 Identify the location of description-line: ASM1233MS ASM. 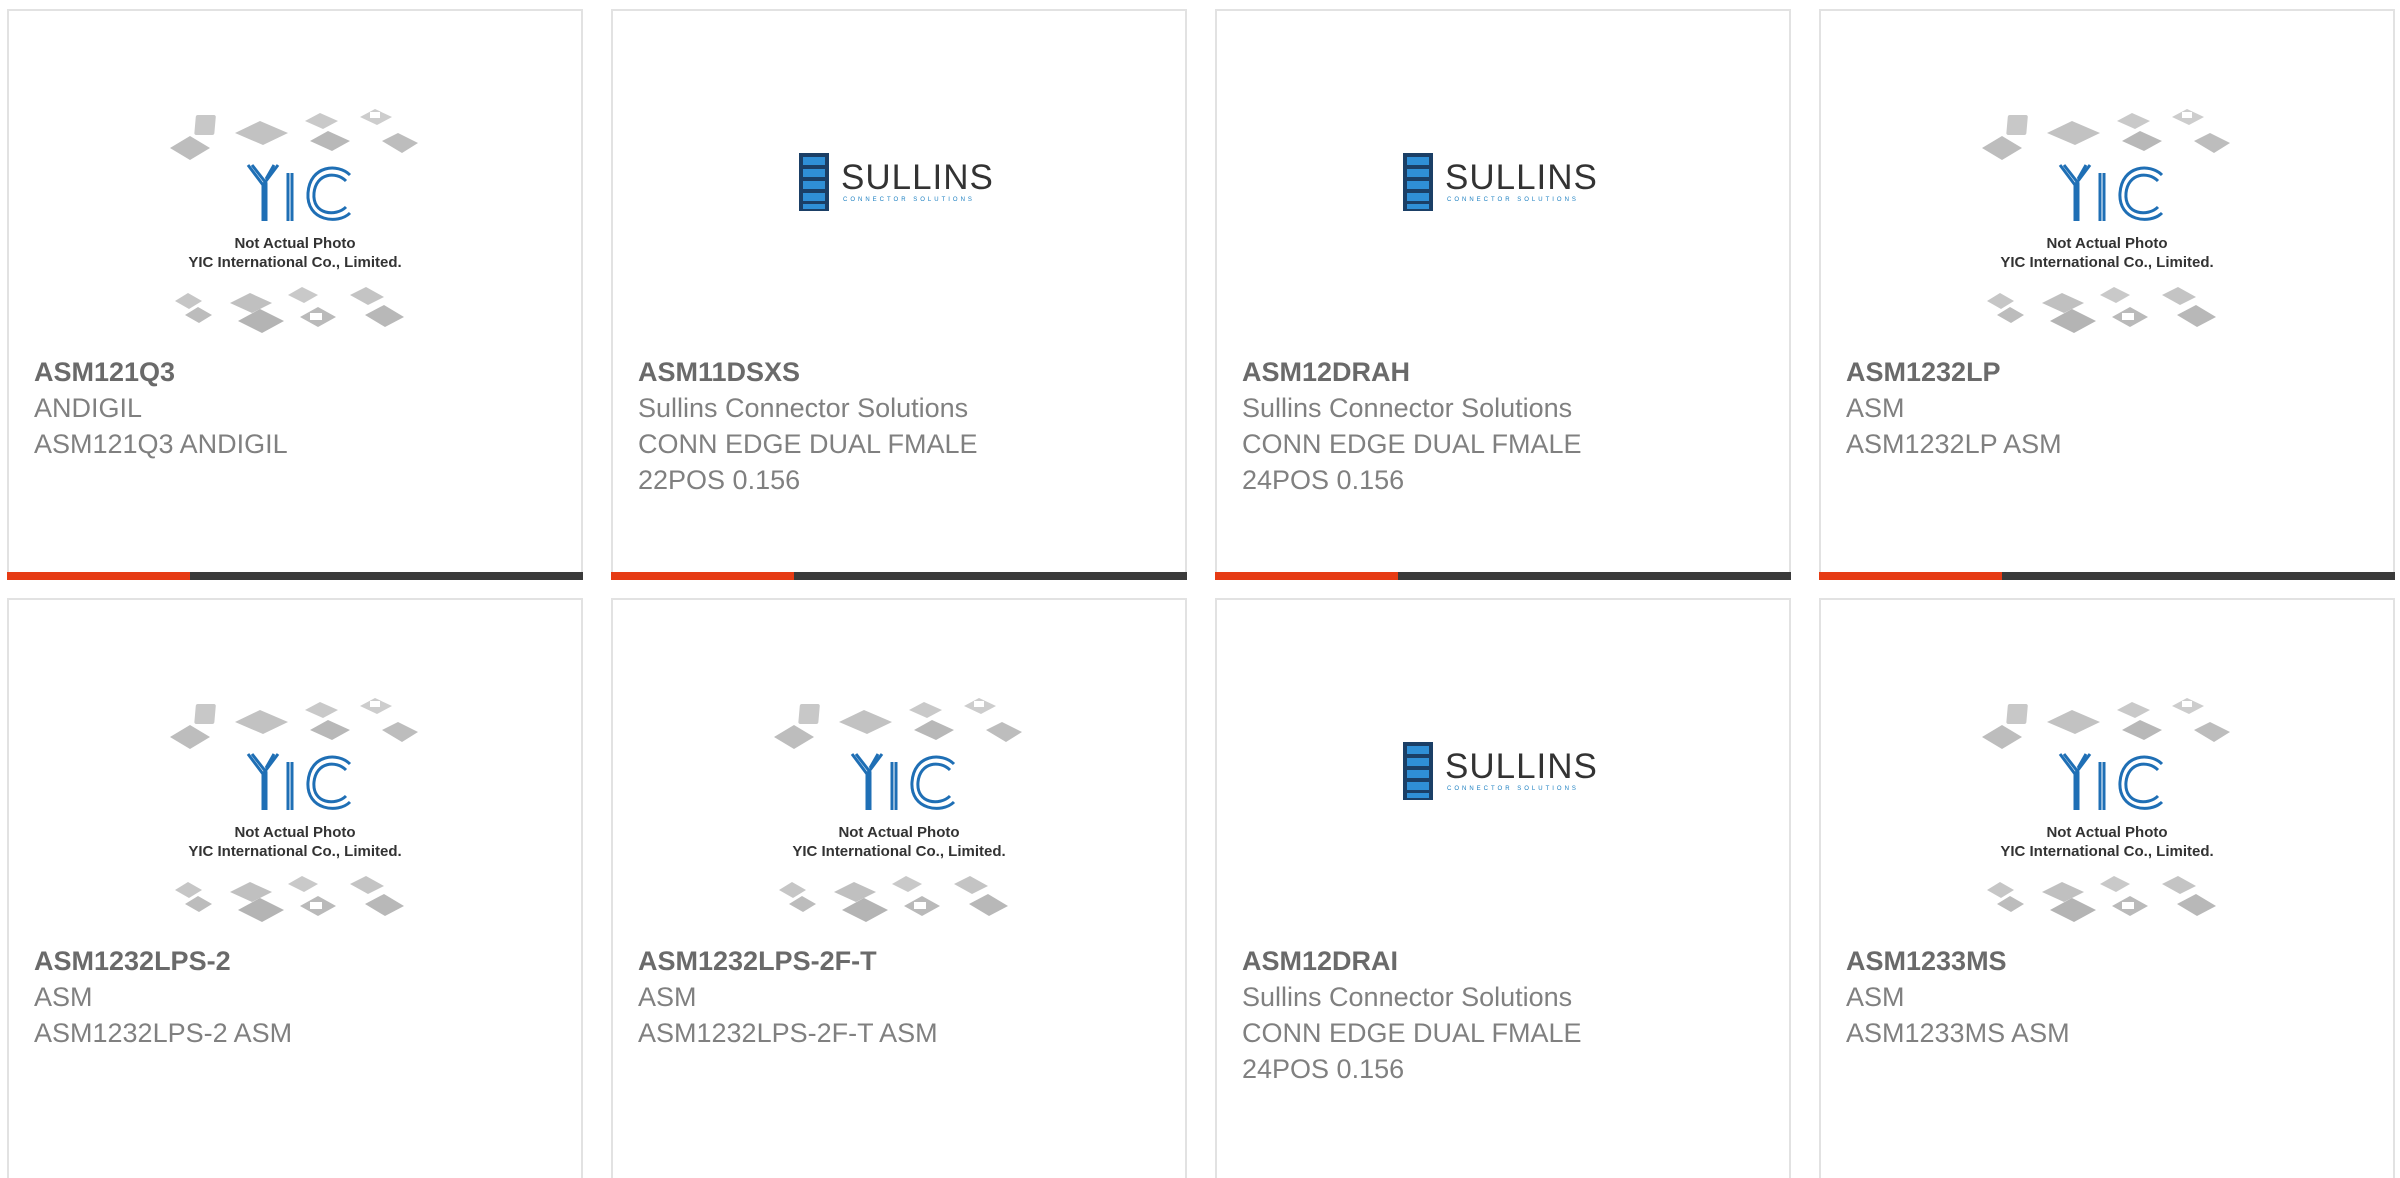
(1958, 1033).